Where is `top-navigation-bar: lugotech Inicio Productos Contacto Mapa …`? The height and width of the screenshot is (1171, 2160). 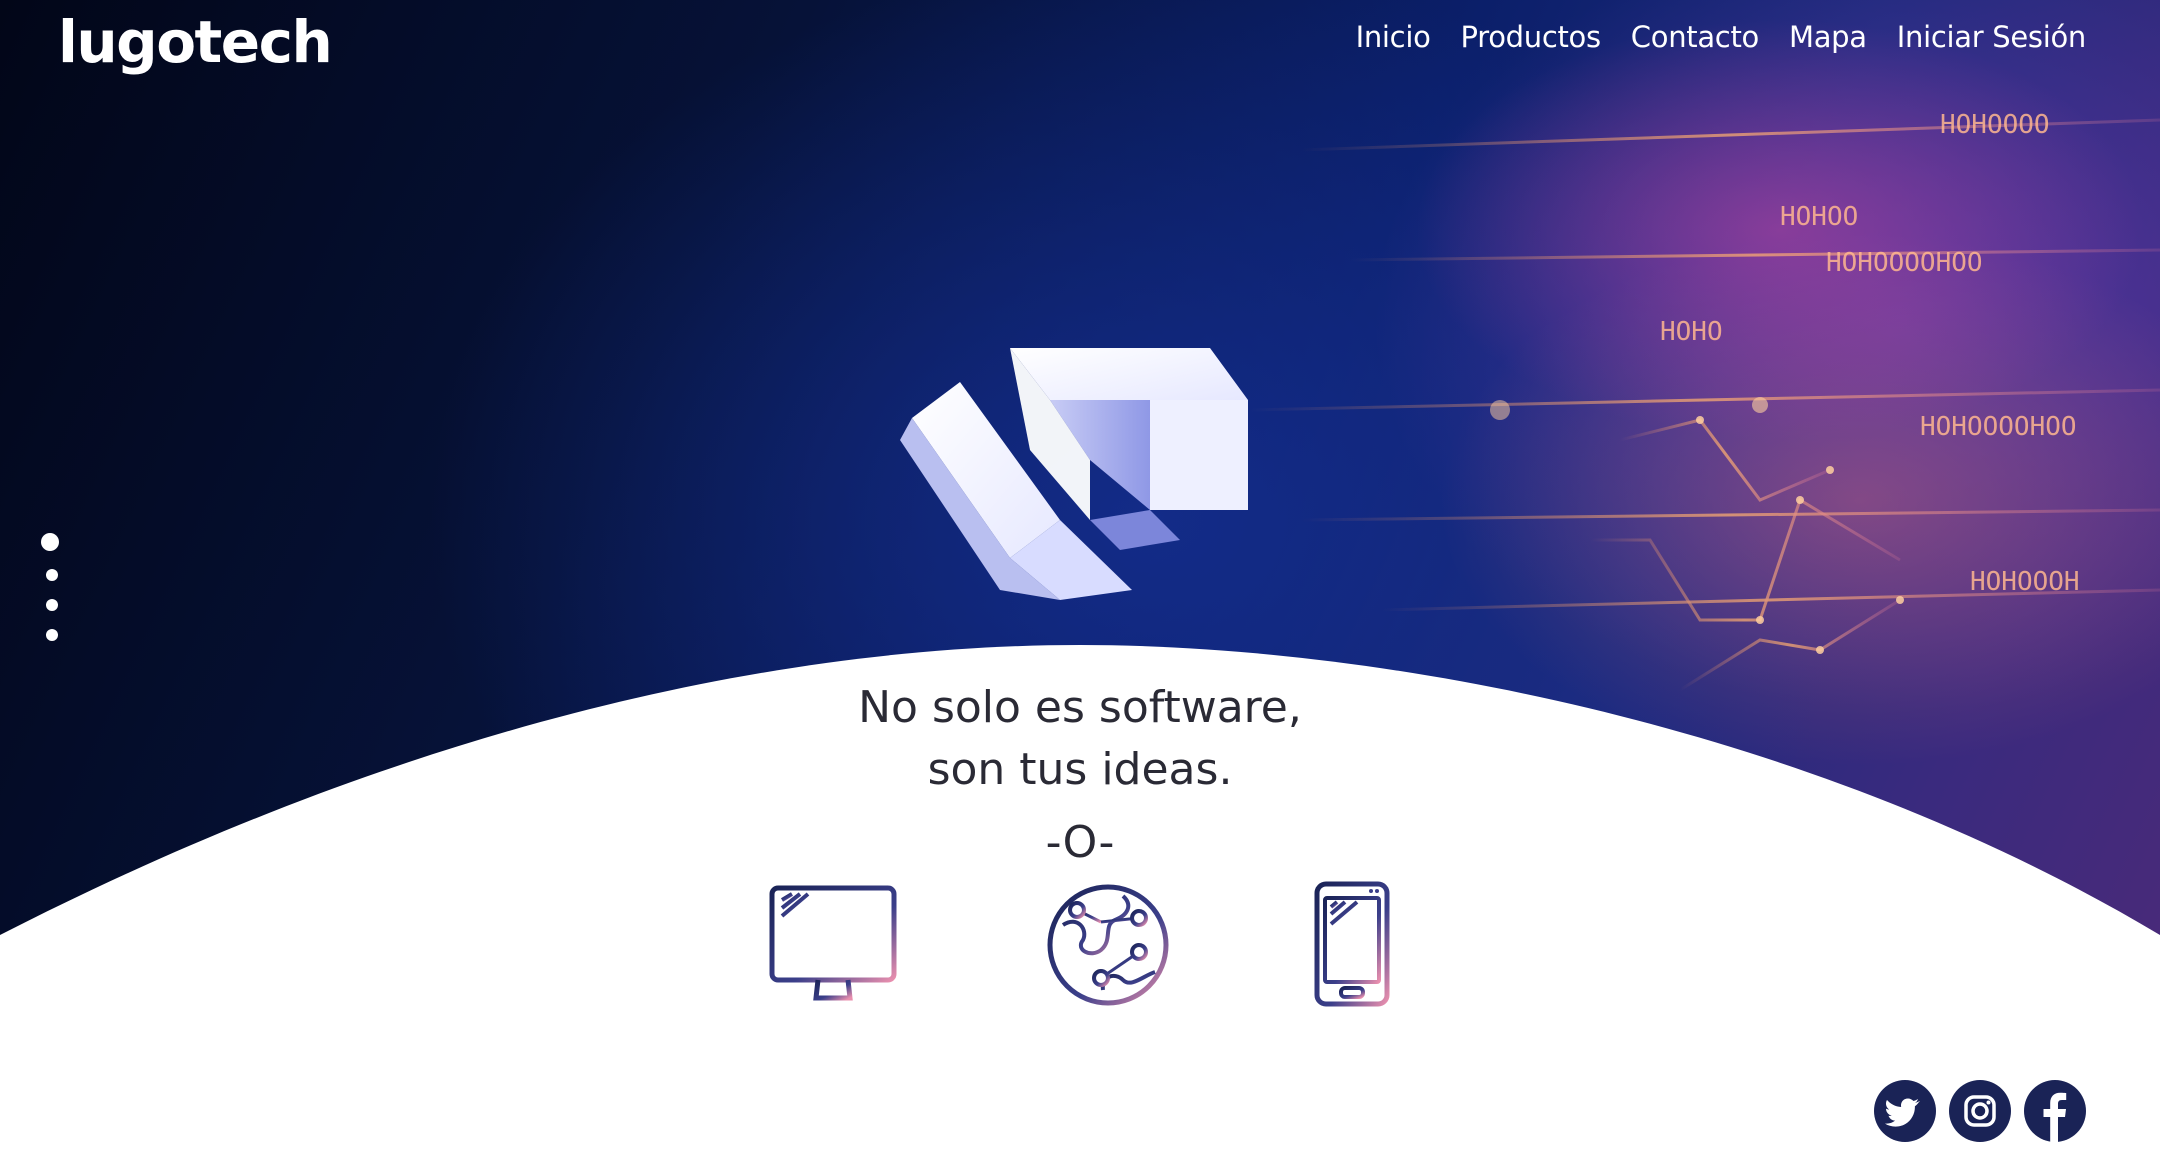 top-navigation-bar: lugotech Inicio Productos Contacto Mapa … is located at coordinates (1080, 45).